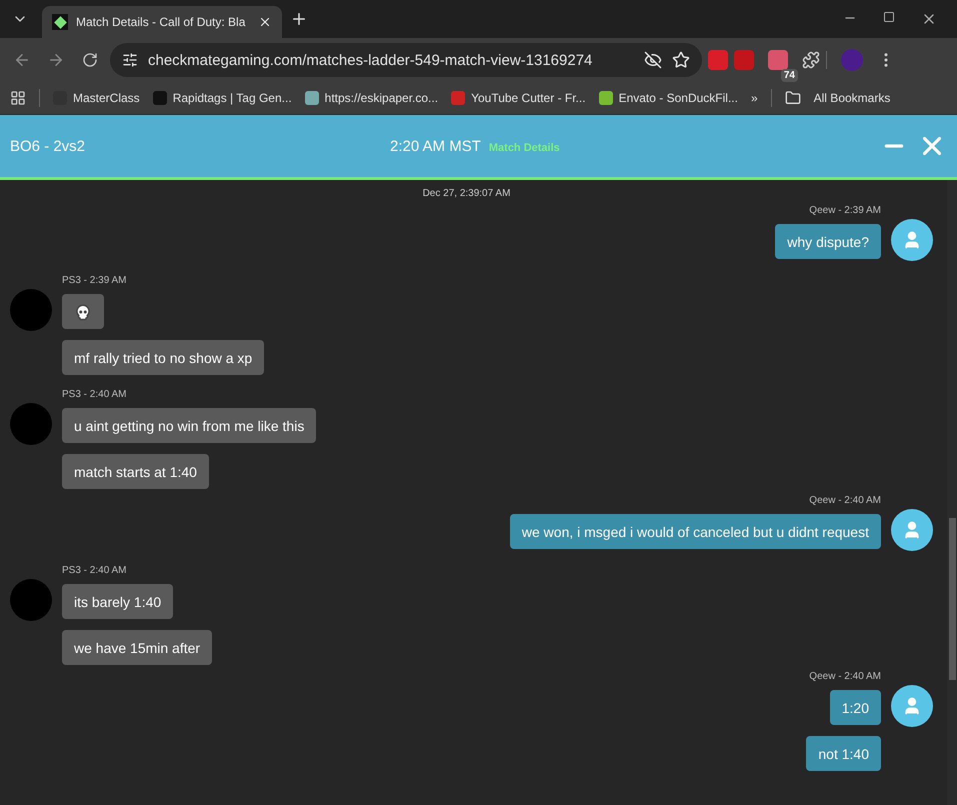 This screenshot has width=957, height=805. I want to click on message-meta: Qeew - 2:39 AM, so click(845, 210).